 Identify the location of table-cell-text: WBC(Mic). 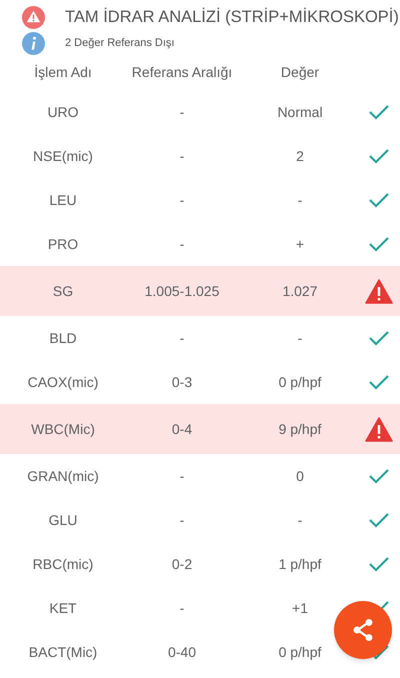
(63, 429).